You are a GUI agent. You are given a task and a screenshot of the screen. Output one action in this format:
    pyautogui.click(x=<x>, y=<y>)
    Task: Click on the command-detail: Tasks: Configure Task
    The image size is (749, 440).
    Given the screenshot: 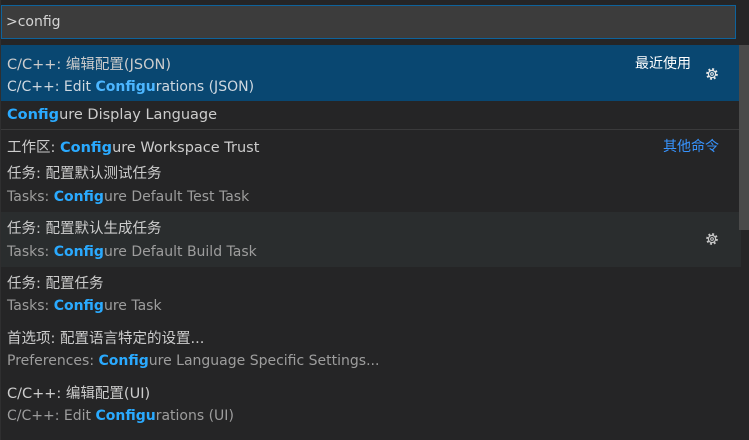 What is the action you would take?
    pyautogui.click(x=84, y=306)
    